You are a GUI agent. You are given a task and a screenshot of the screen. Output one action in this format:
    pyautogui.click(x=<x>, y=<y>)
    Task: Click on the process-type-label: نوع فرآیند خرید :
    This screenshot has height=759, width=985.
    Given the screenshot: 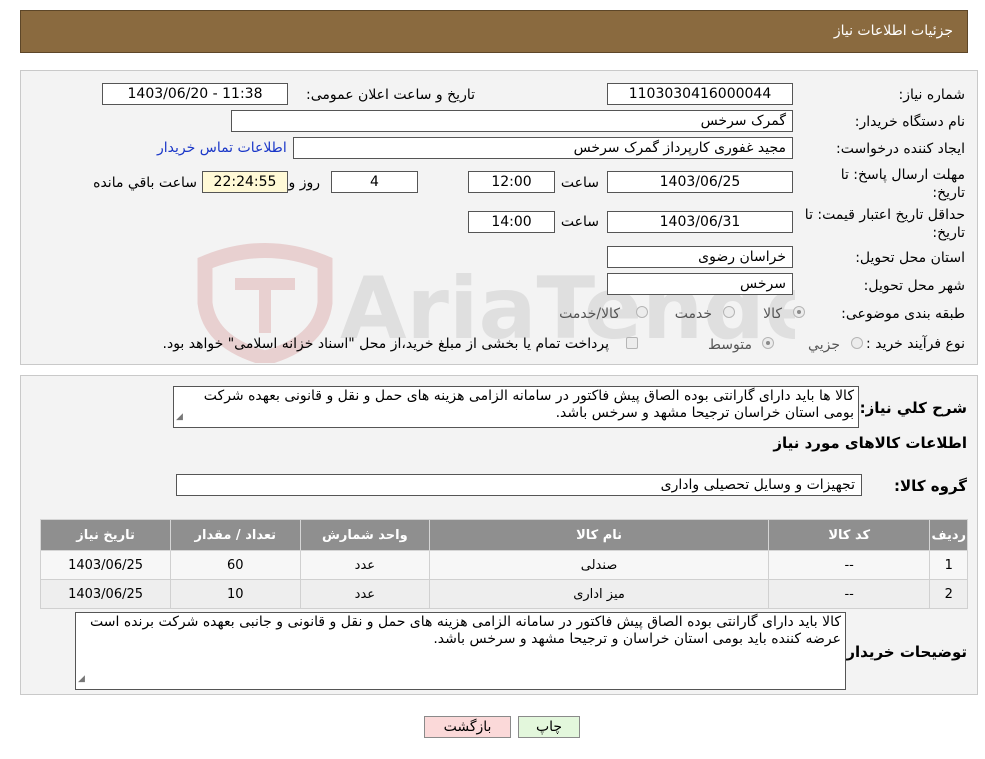 What is the action you would take?
    pyautogui.click(x=915, y=344)
    